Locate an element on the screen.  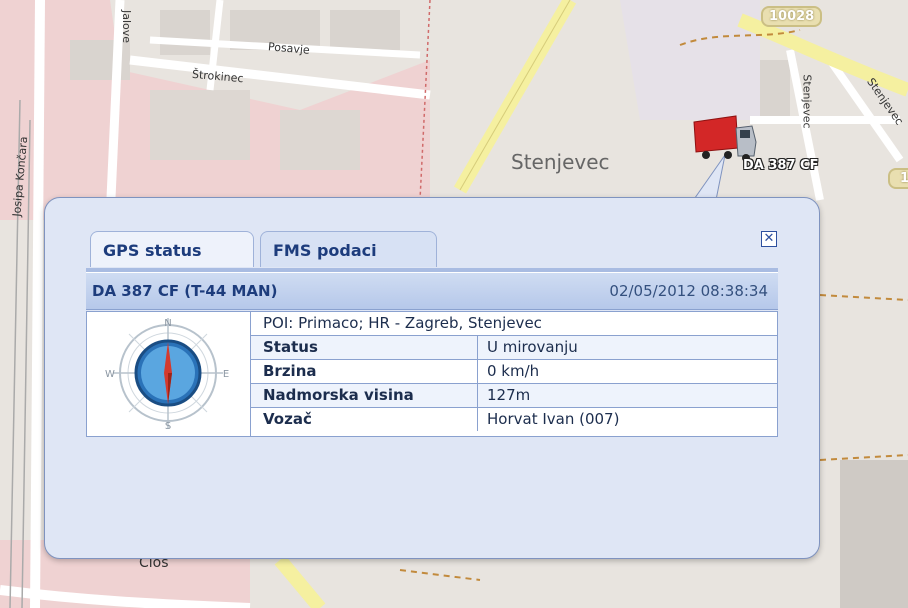
row-value-status: U mirovanju is located at coordinates (532, 347).